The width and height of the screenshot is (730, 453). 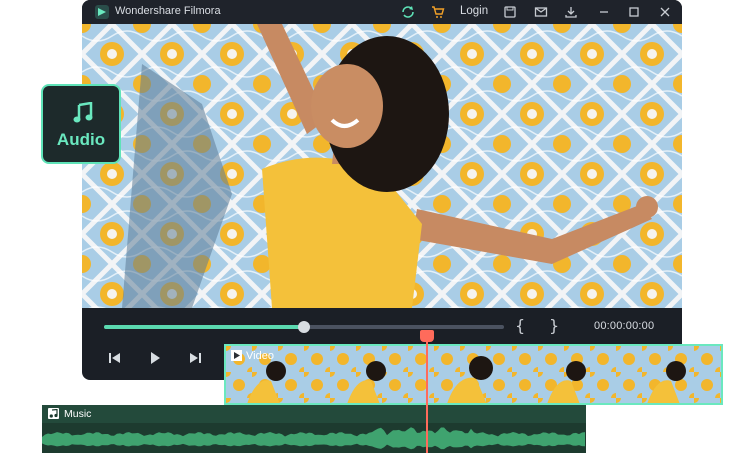 What do you see at coordinates (260, 356) in the screenshot?
I see `video-track-label: Video` at bounding box center [260, 356].